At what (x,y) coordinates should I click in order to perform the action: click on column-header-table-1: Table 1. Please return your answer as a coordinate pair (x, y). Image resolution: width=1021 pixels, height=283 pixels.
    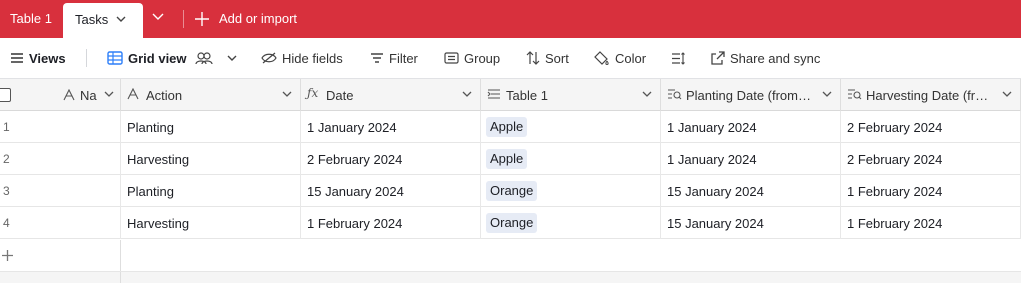
    Looking at the image, I should click on (571, 95).